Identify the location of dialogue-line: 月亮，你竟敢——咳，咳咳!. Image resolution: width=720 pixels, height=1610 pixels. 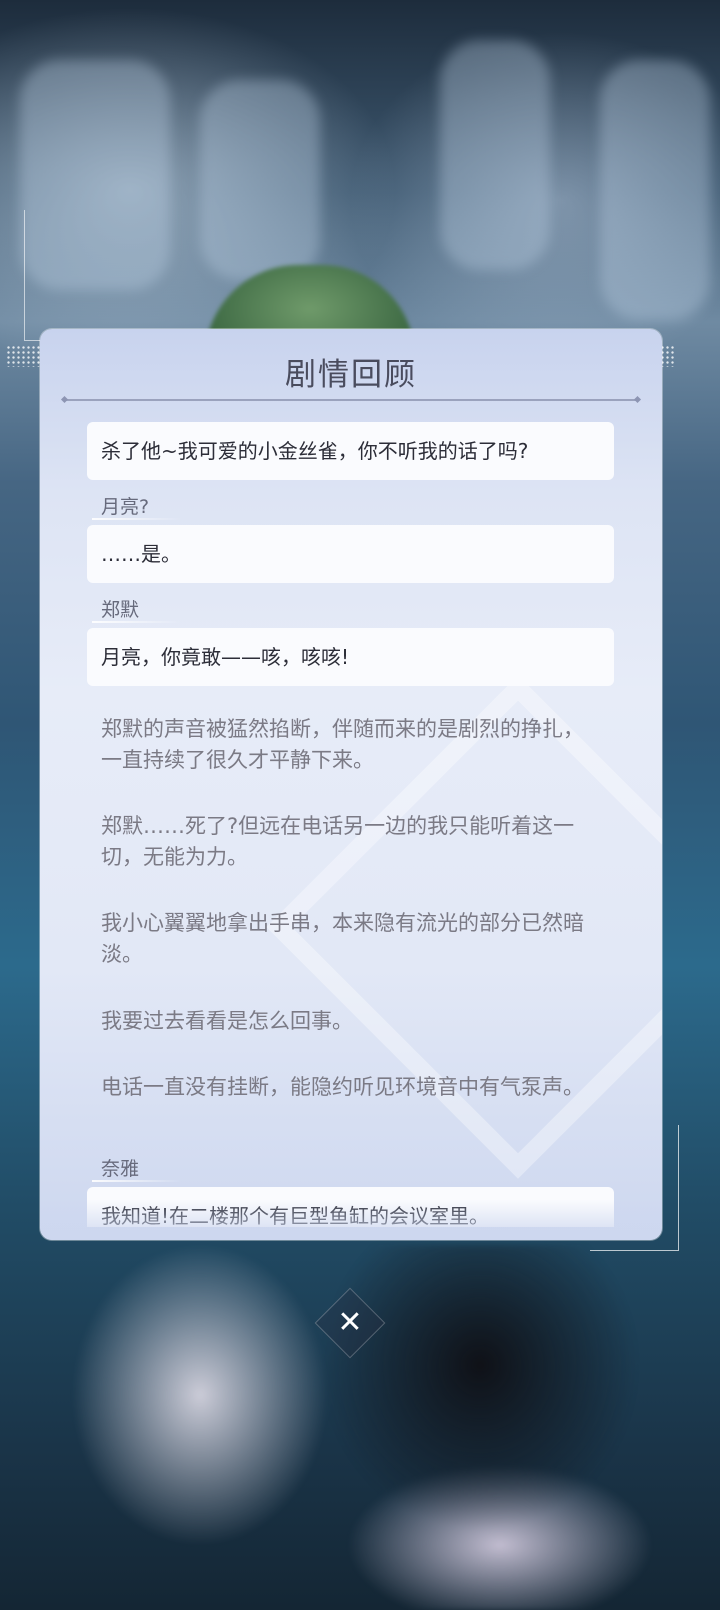
(350, 657).